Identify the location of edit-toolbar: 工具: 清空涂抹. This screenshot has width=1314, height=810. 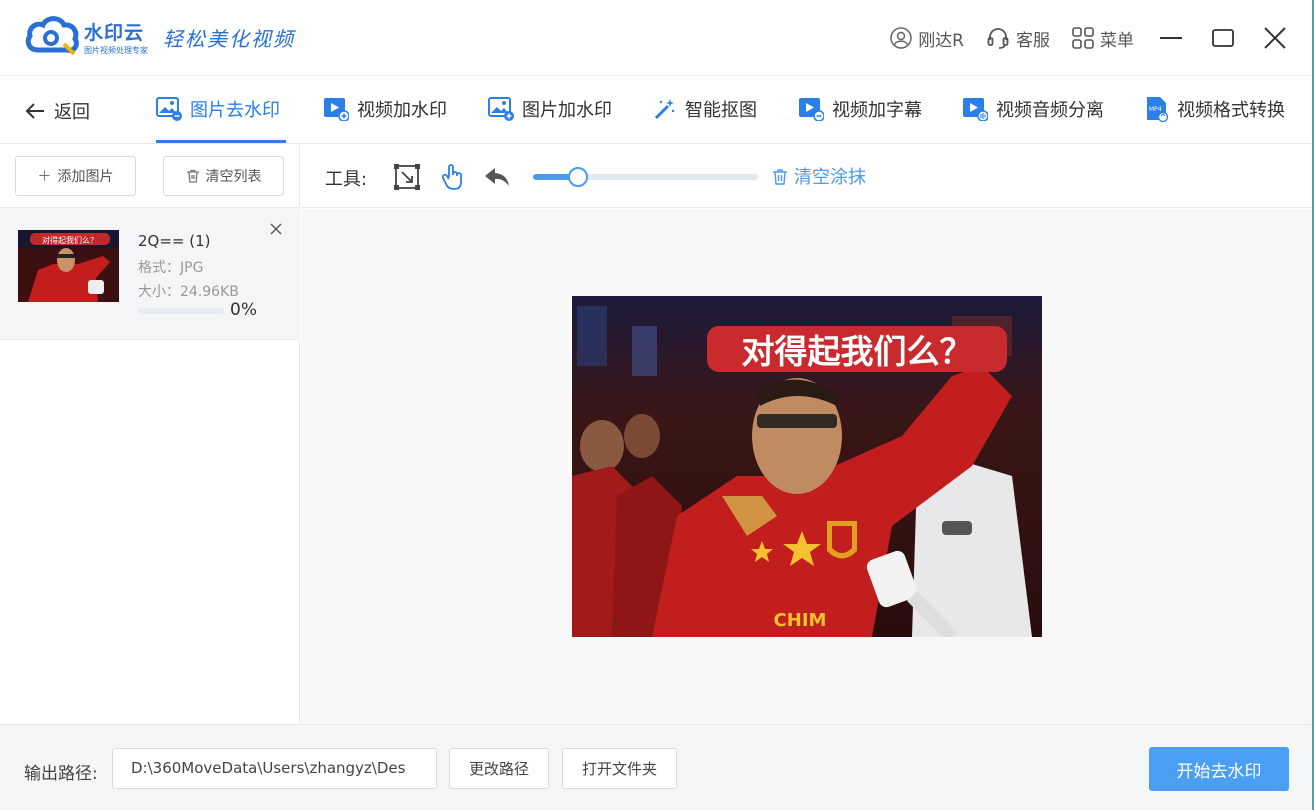
(806, 176).